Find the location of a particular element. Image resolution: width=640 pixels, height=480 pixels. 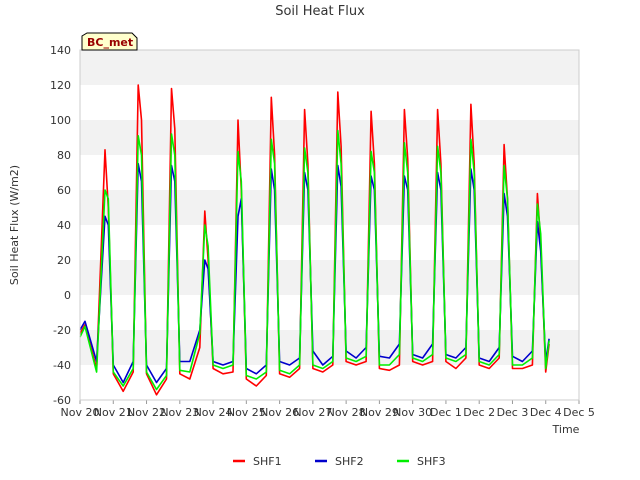

x-tick-label: Dec 2 is located at coordinates (479, 412).